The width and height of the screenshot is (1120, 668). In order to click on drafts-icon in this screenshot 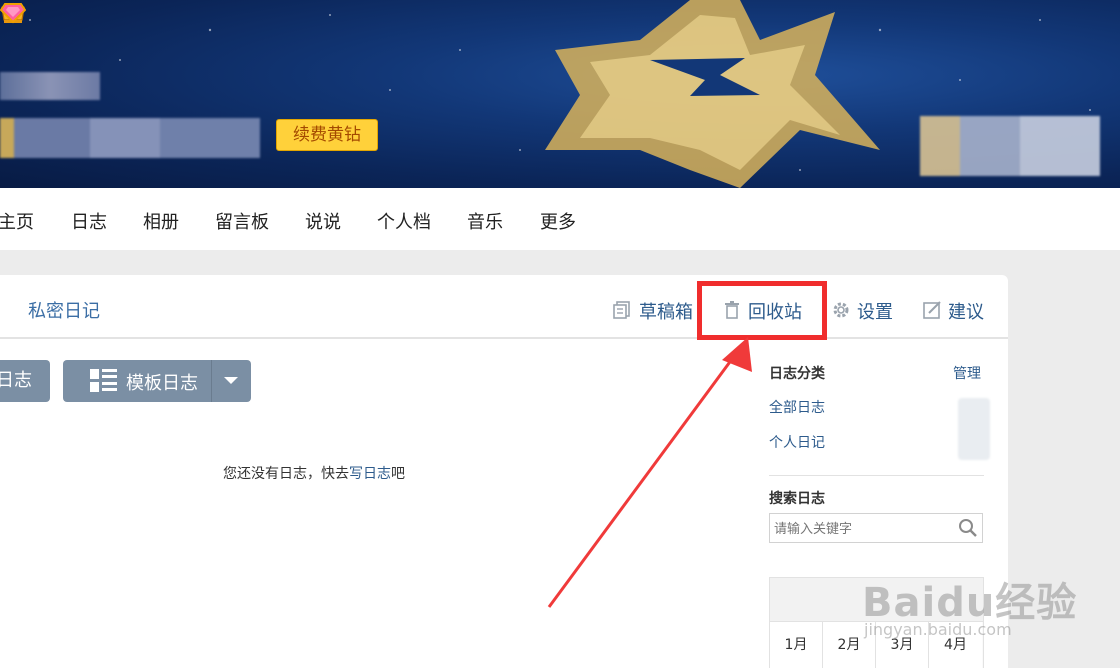, I will do `click(621, 310)`.